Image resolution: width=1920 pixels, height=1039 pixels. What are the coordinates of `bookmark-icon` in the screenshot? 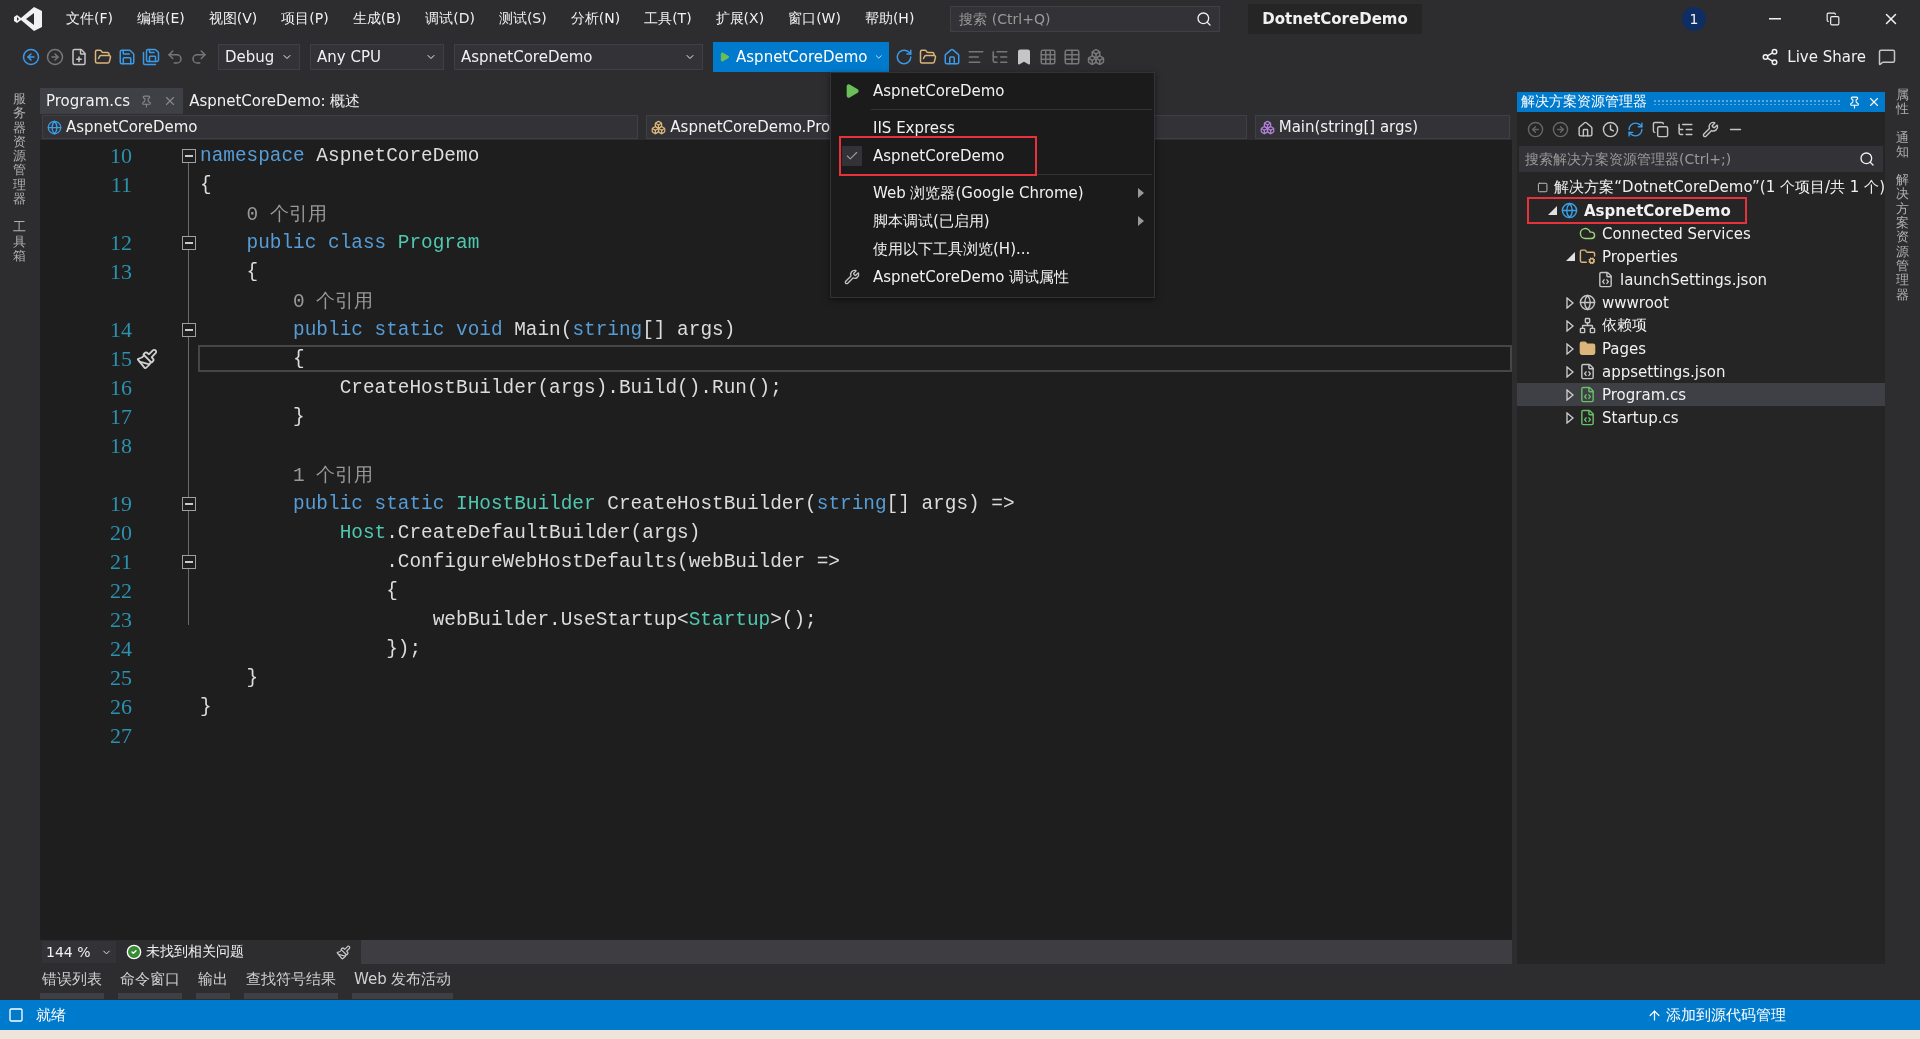 It's located at (1024, 57).